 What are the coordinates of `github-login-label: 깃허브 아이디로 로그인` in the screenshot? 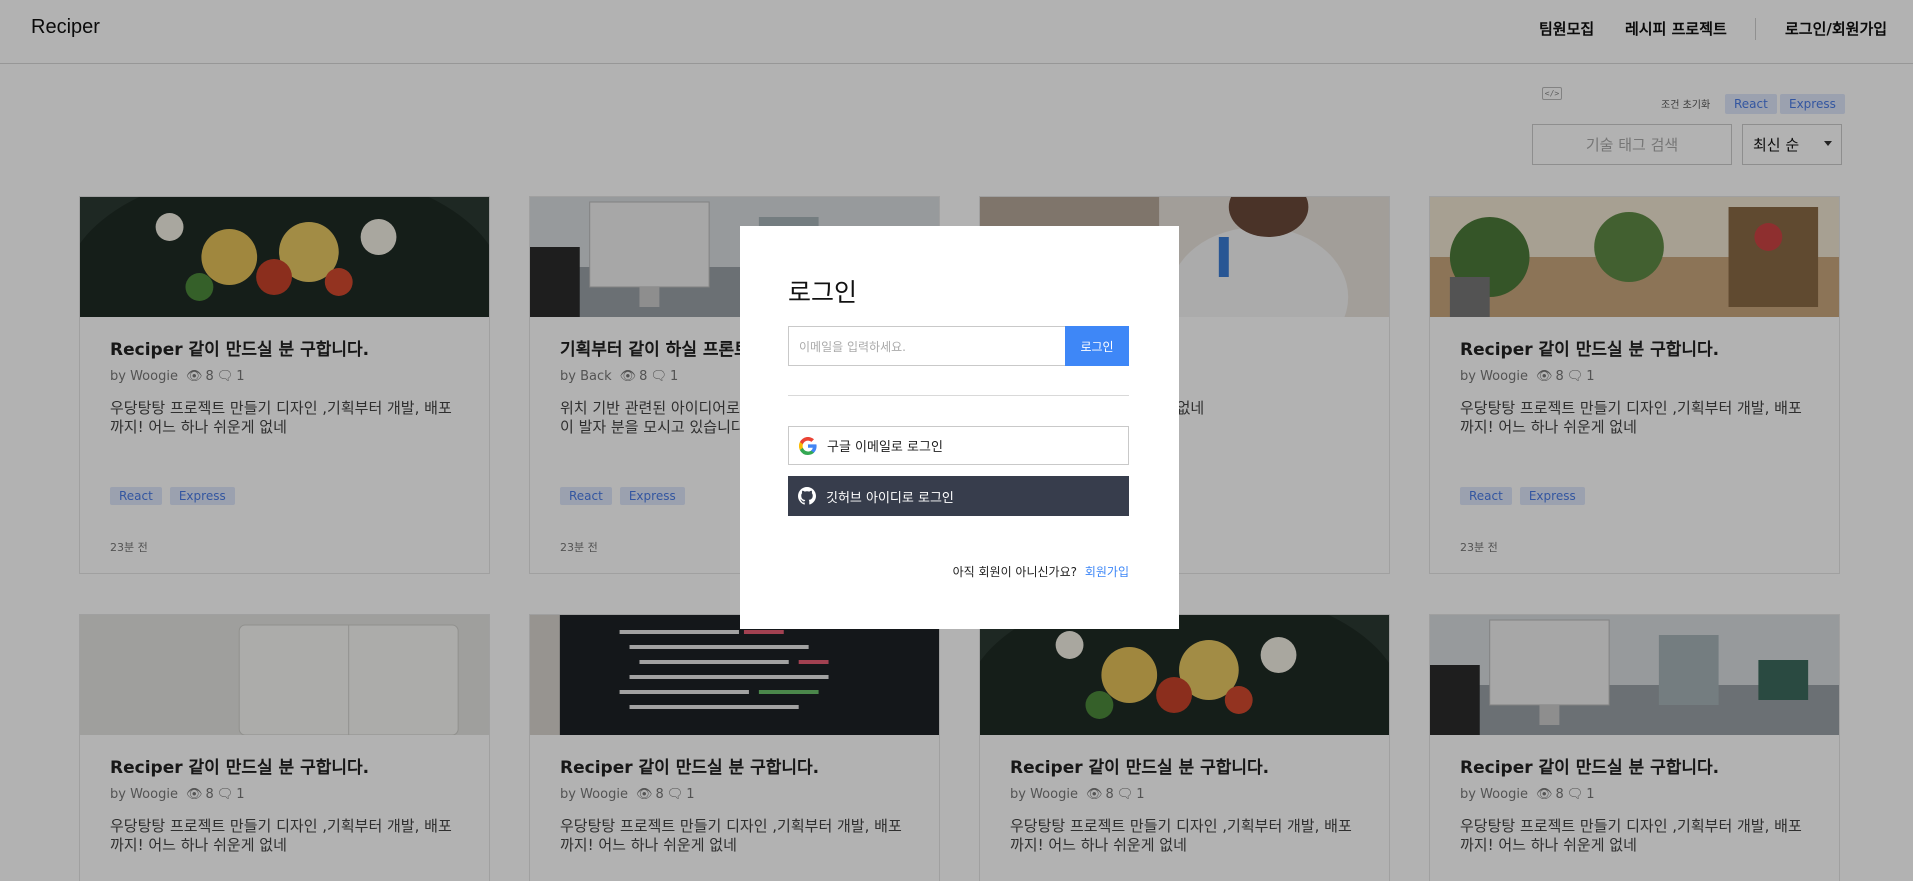 It's located at (890, 498).